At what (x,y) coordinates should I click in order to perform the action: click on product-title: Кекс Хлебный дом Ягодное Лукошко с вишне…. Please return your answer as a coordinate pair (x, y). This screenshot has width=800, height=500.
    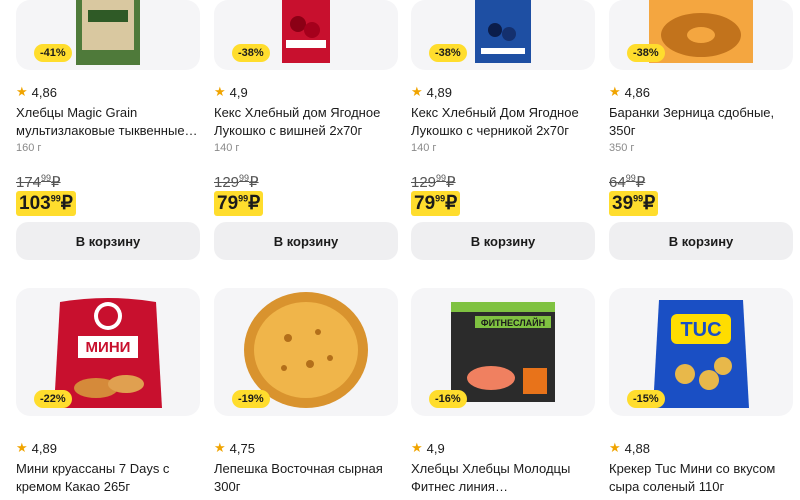
    Looking at the image, I should click on (306, 122).